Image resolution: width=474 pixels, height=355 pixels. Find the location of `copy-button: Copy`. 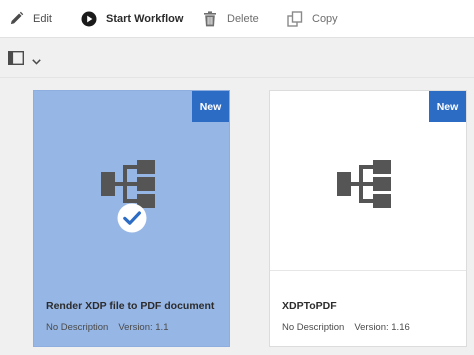

copy-button: Copy is located at coordinates (312, 19).